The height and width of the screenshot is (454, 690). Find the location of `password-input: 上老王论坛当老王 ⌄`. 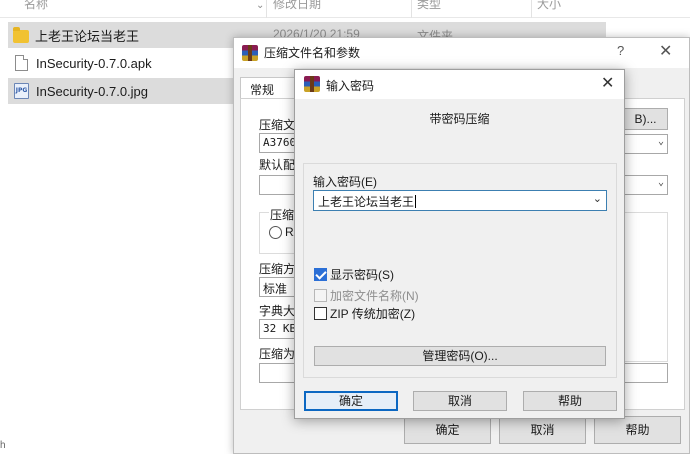

password-input: 上老王论坛当老王 ⌄ is located at coordinates (460, 200).